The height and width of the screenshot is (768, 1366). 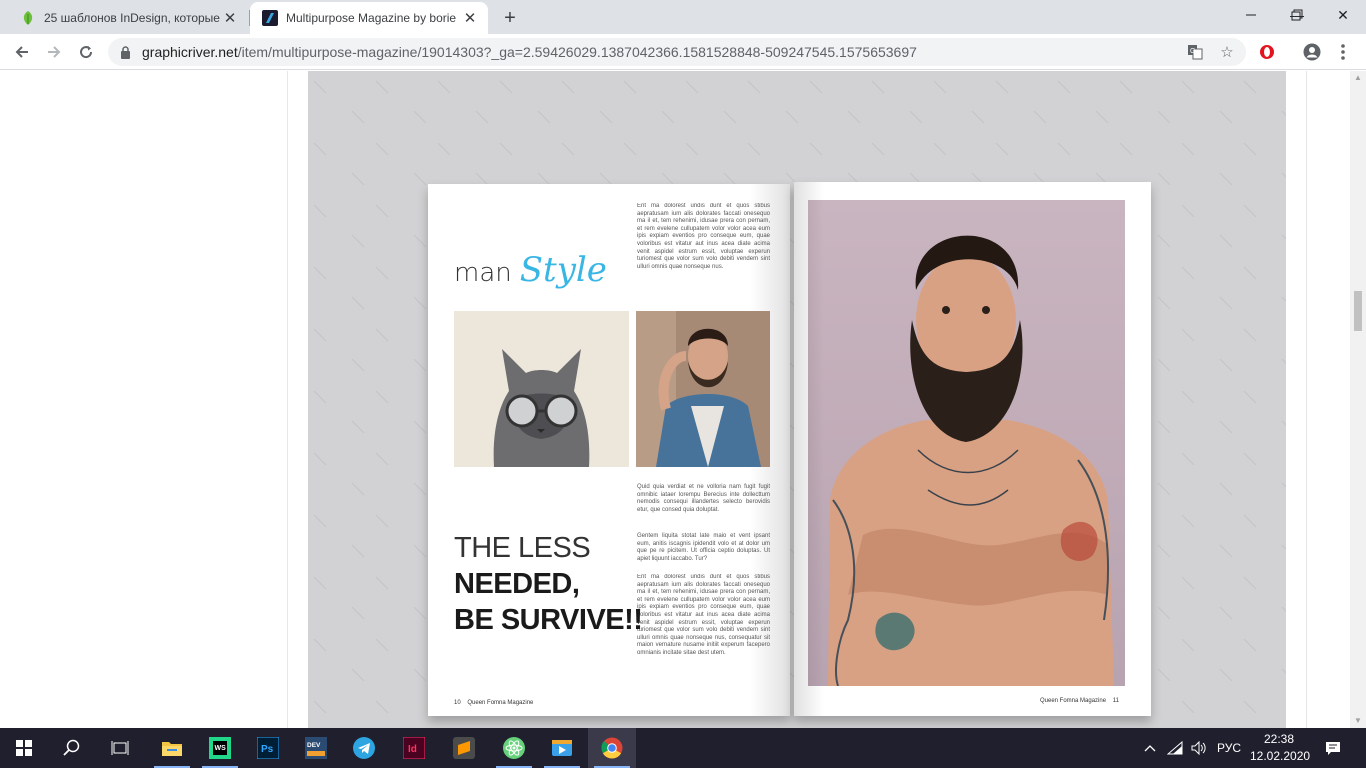 I want to click on devexpress-icon: DEV, so click(x=316, y=748).